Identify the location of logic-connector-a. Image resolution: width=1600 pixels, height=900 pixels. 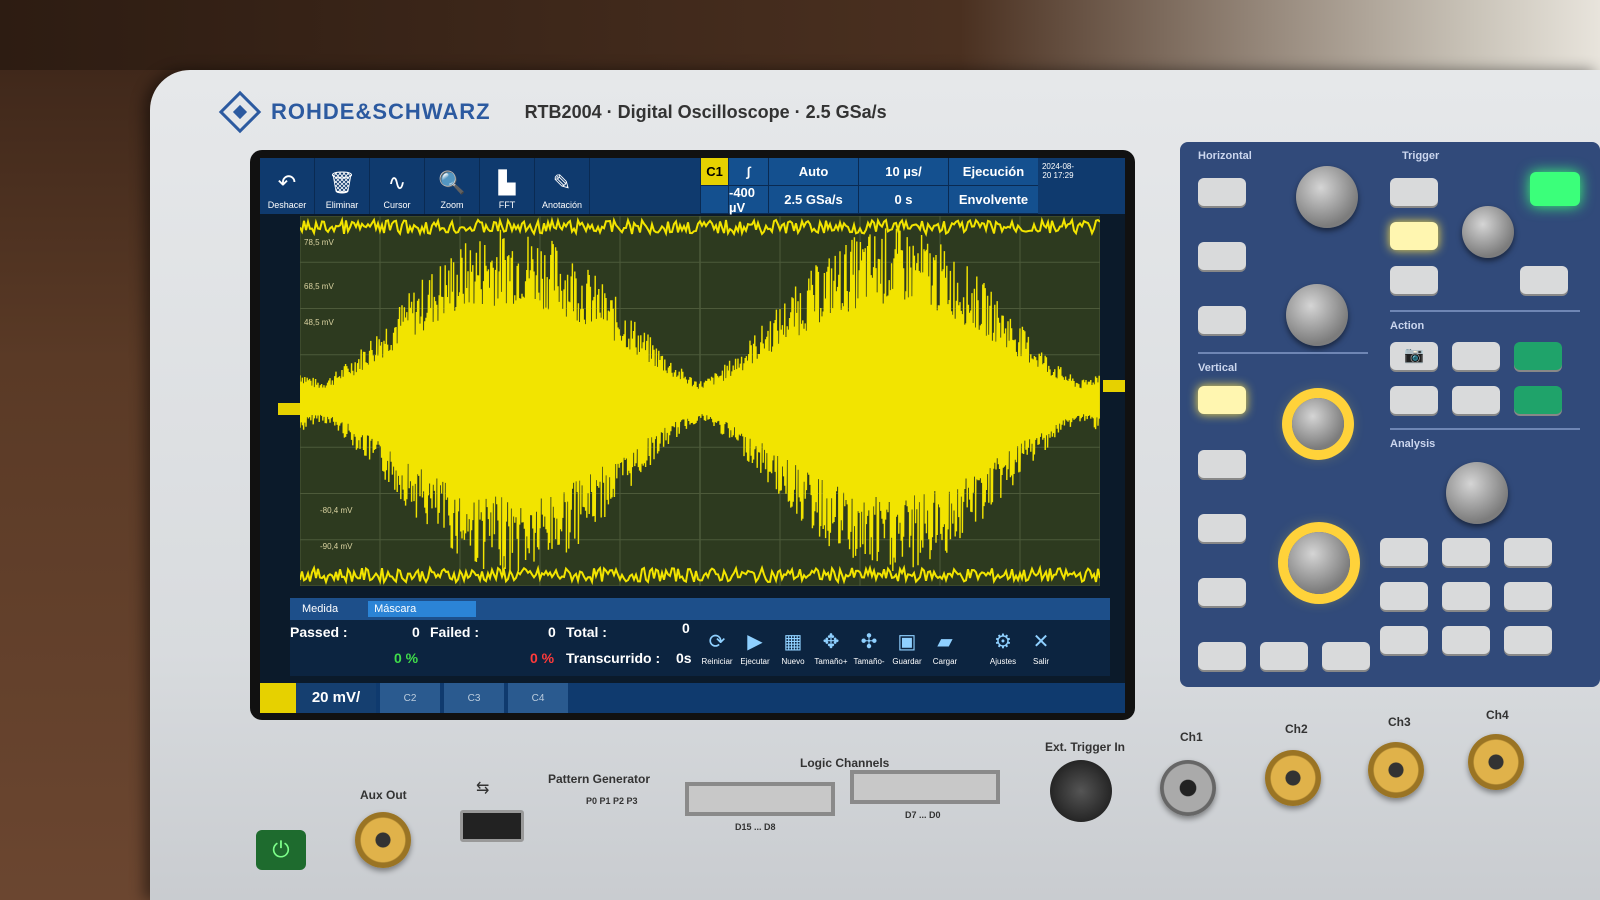
(760, 799).